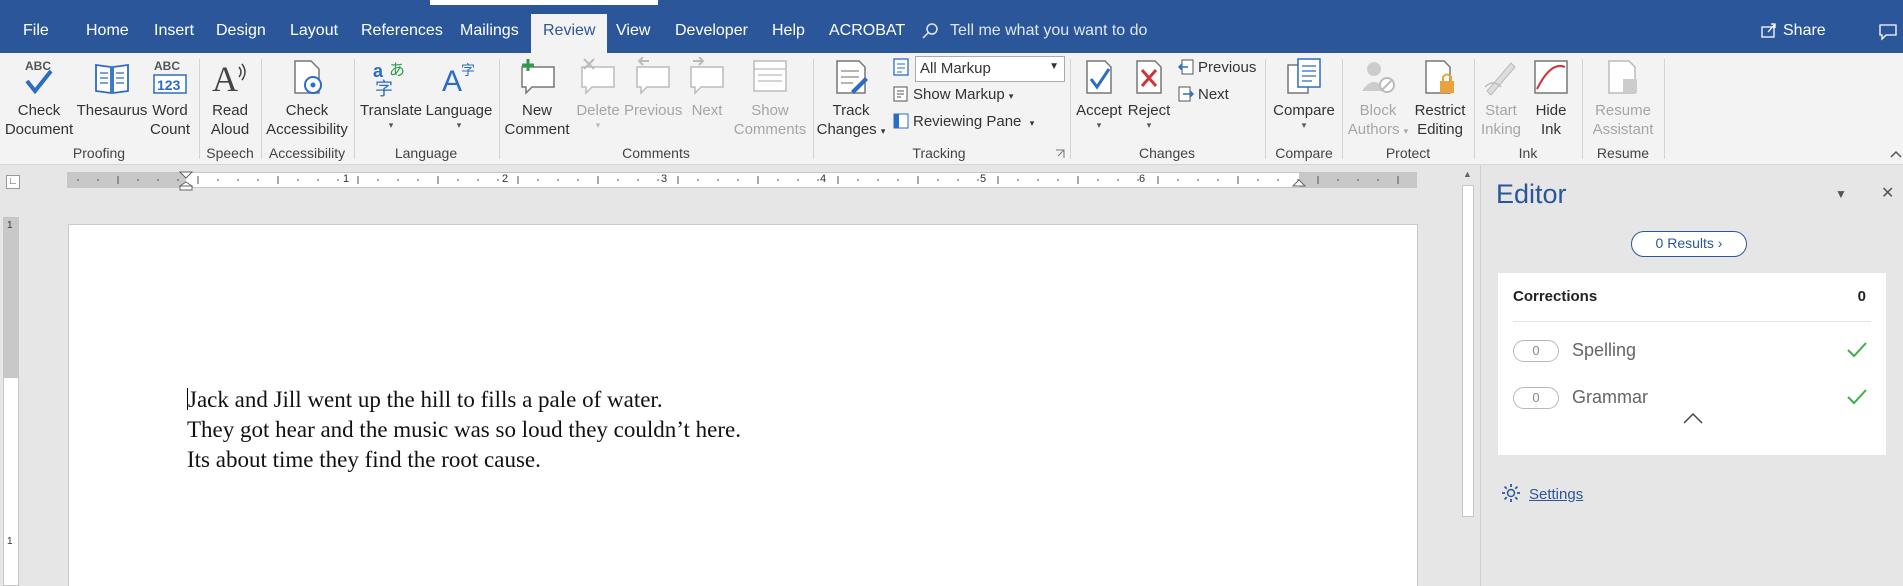  What do you see at coordinates (852, 77) in the screenshot?
I see `track-changes-icon` at bounding box center [852, 77].